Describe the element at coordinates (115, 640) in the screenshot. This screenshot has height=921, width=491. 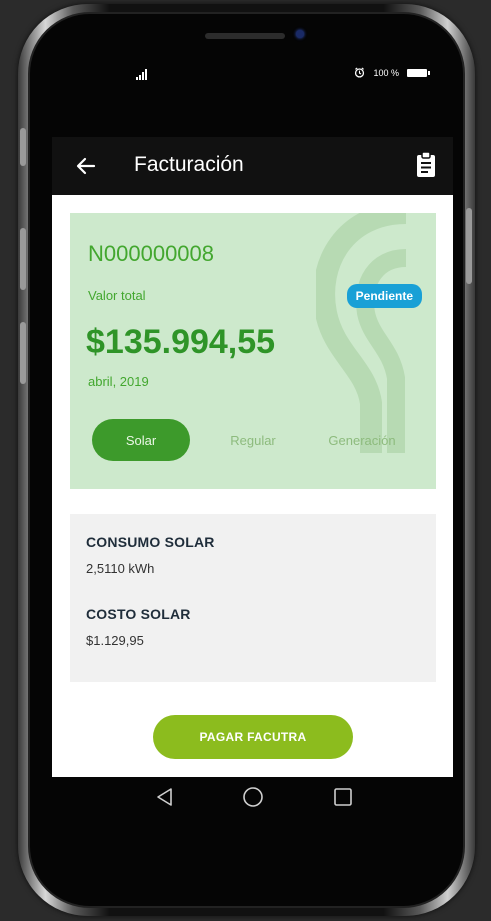
I see `costo-solar-value: $1.129,95` at that location.